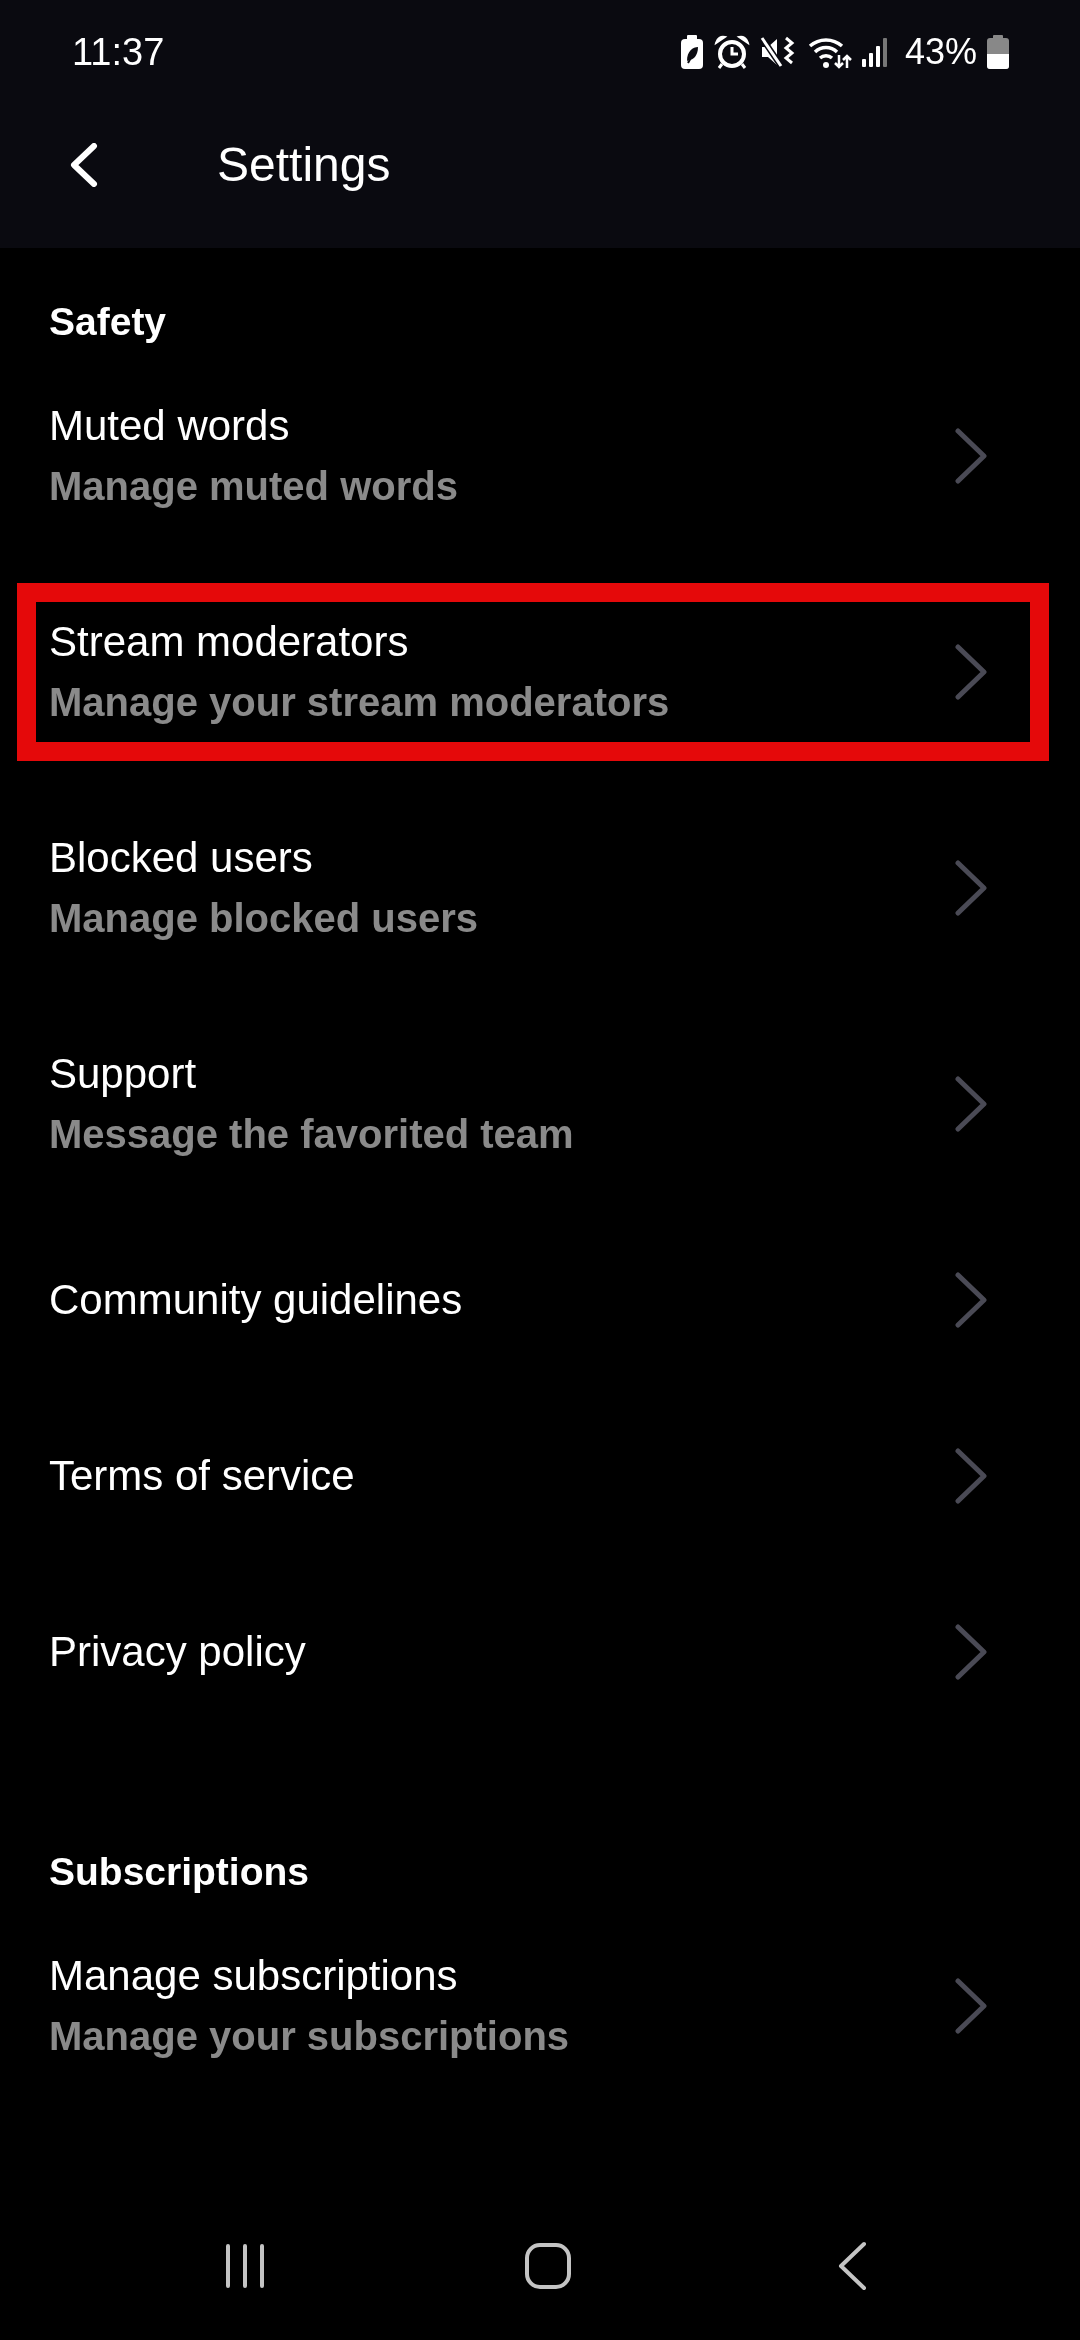 Image resolution: width=1080 pixels, height=2340 pixels. I want to click on settings-row: Community guidelines, so click(540, 1300).